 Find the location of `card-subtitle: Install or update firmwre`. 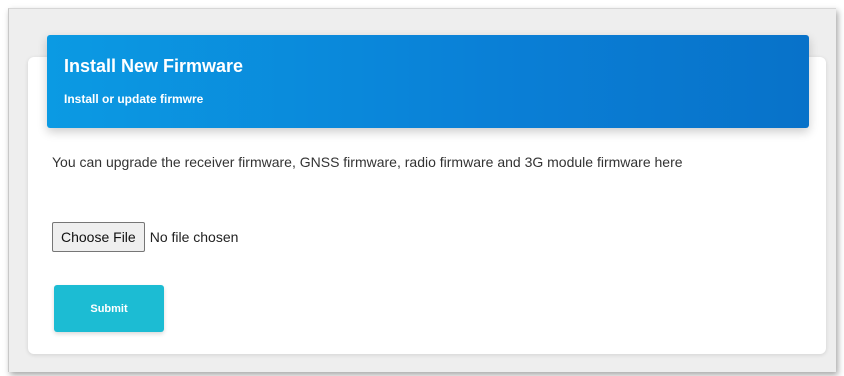

card-subtitle: Install or update firmwre is located at coordinates (134, 99).